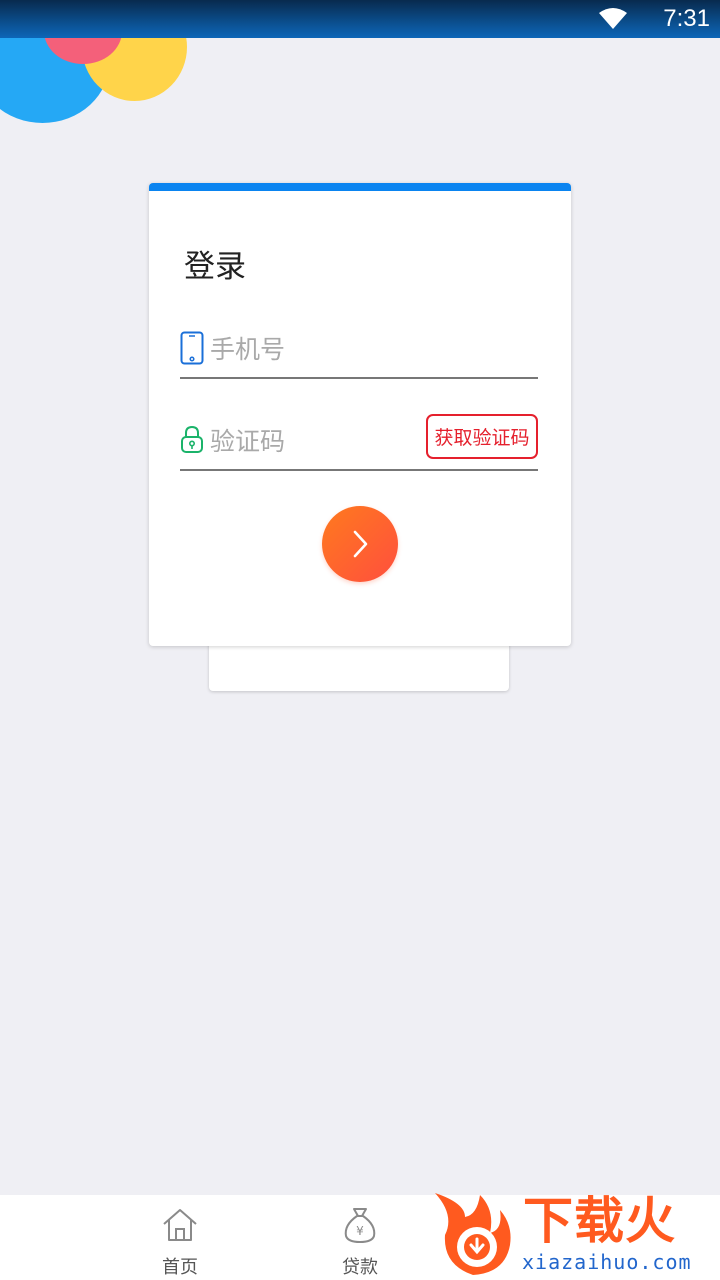 The image size is (720, 1280). I want to click on flame-download-icon, so click(473, 1234).